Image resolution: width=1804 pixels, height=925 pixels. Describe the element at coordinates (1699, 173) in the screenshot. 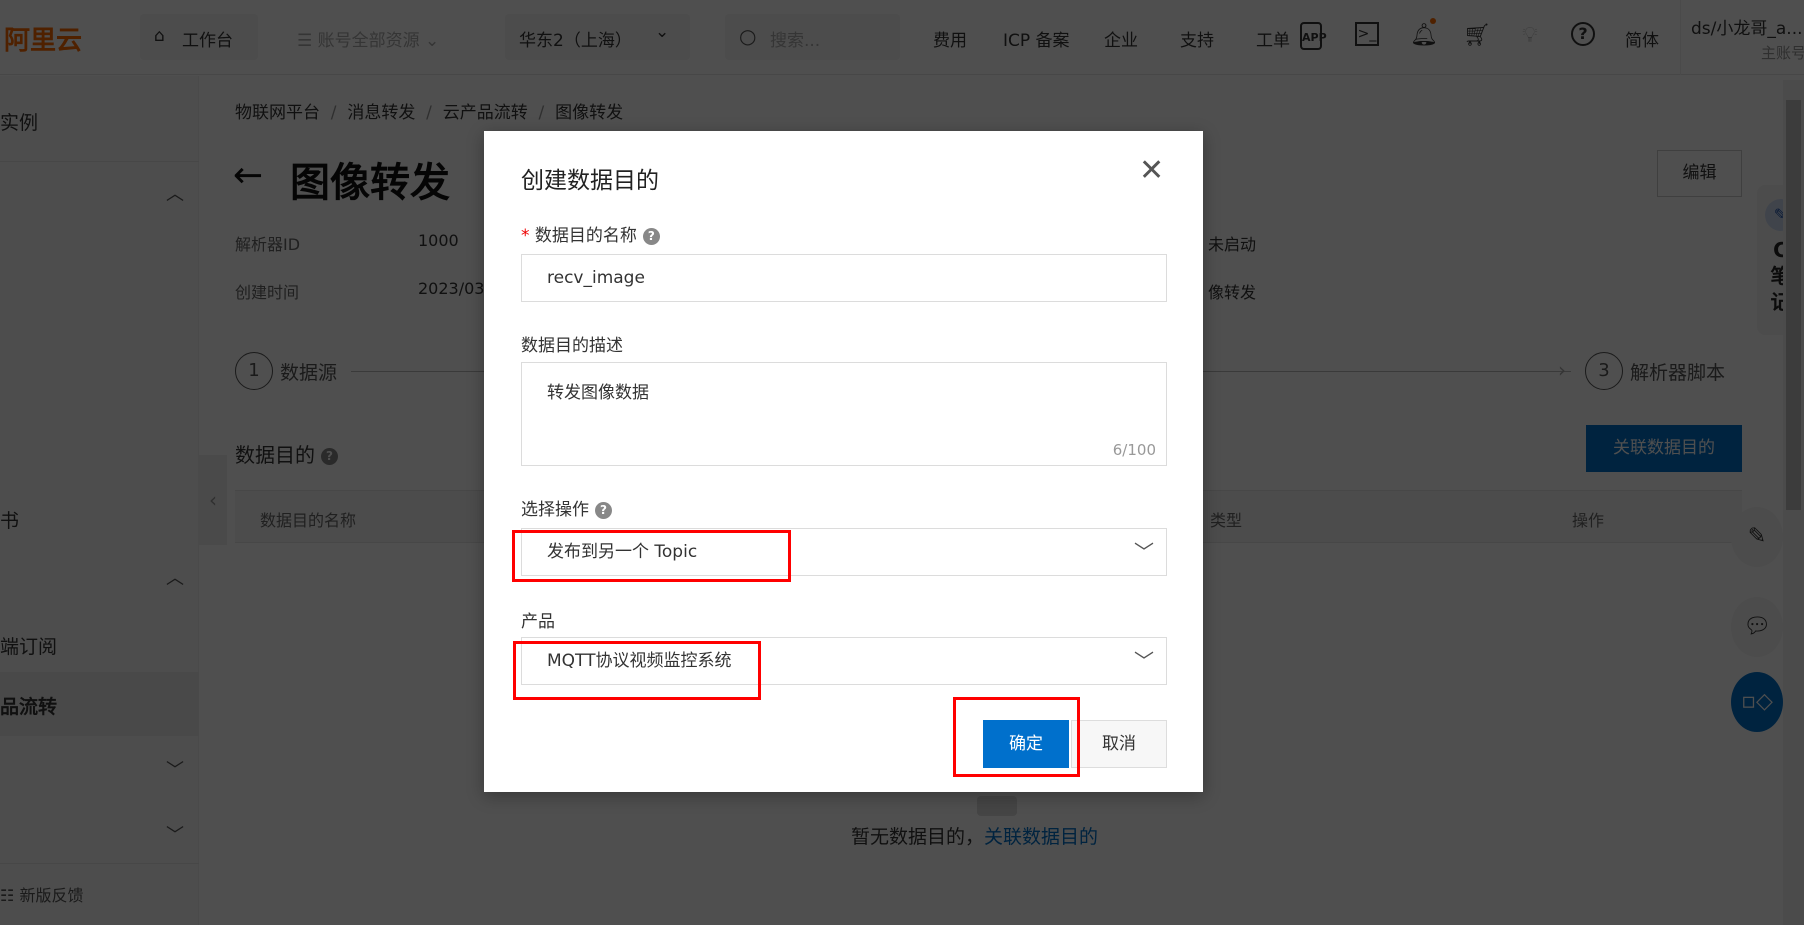

I see `edit-button: 编辑` at that location.